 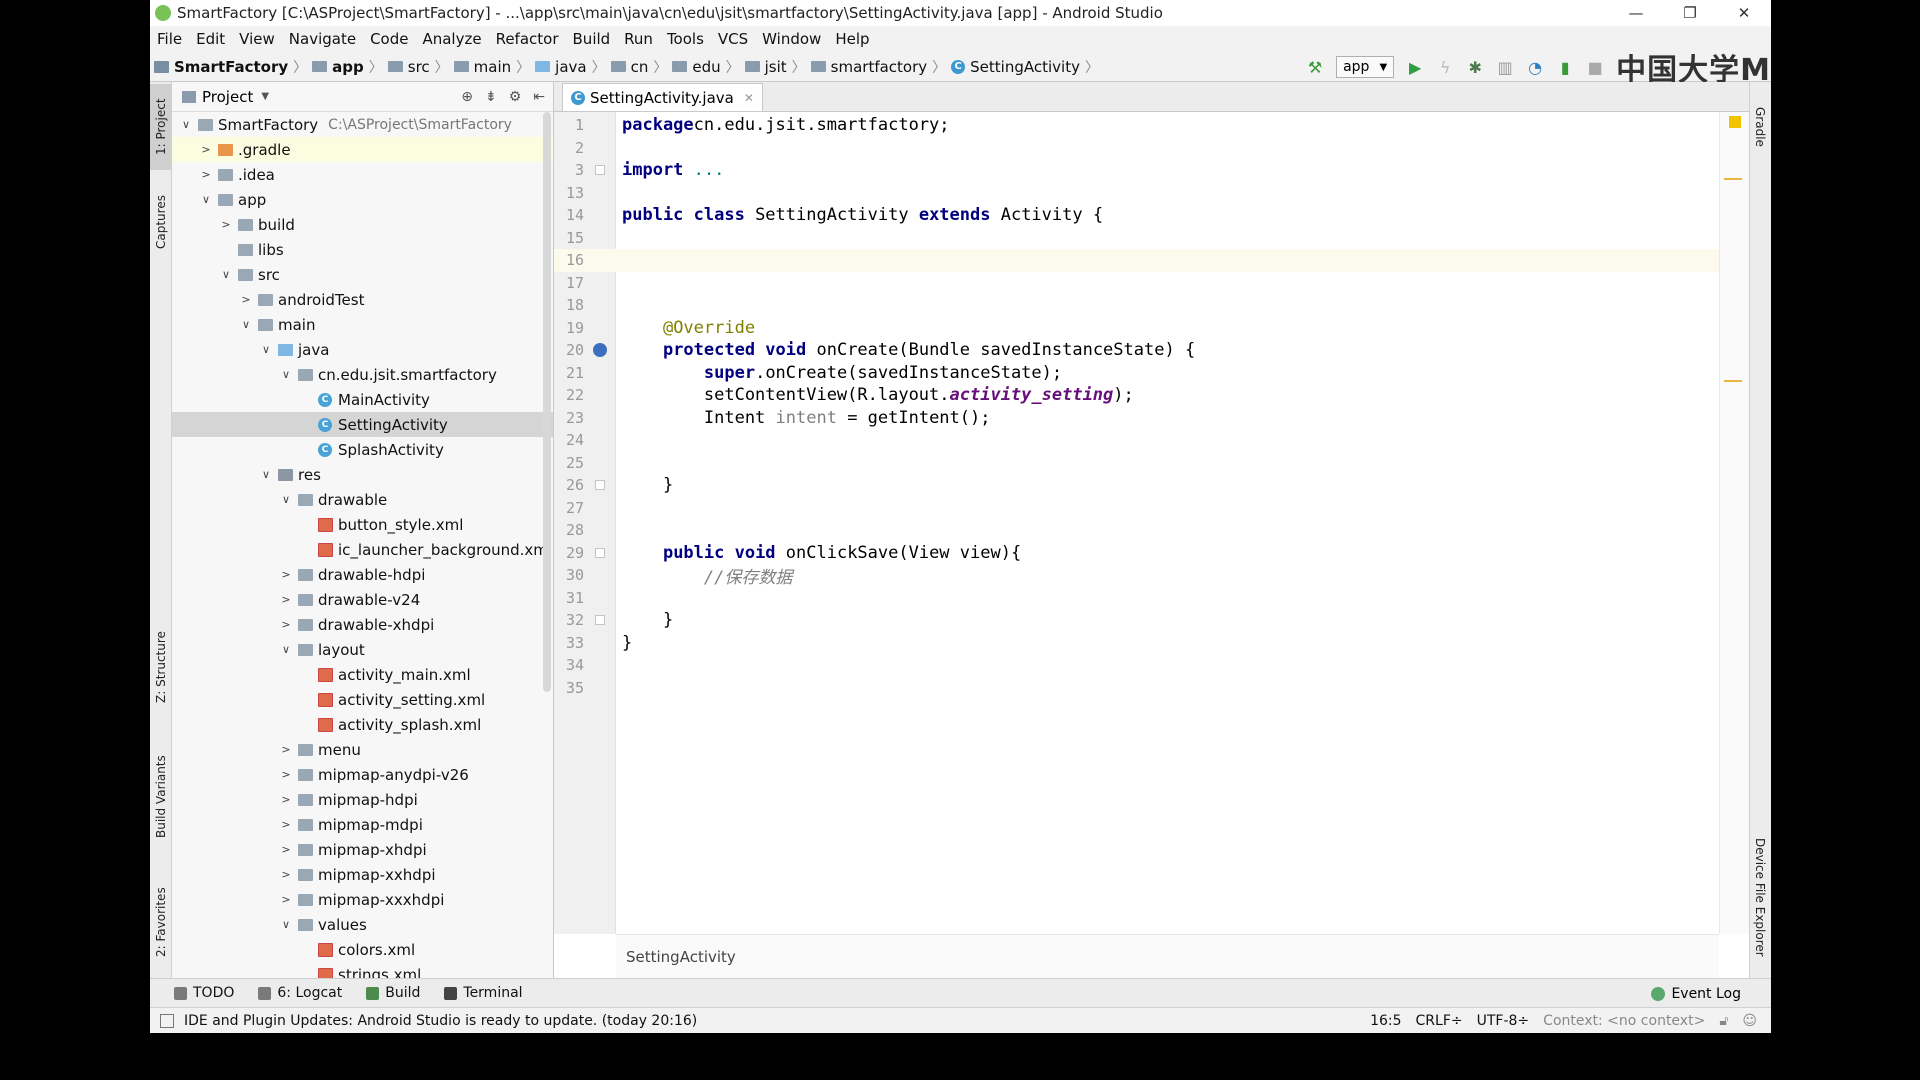 What do you see at coordinates (1723, 1021) in the screenshot?
I see `lock-icon: 🔓︎` at bounding box center [1723, 1021].